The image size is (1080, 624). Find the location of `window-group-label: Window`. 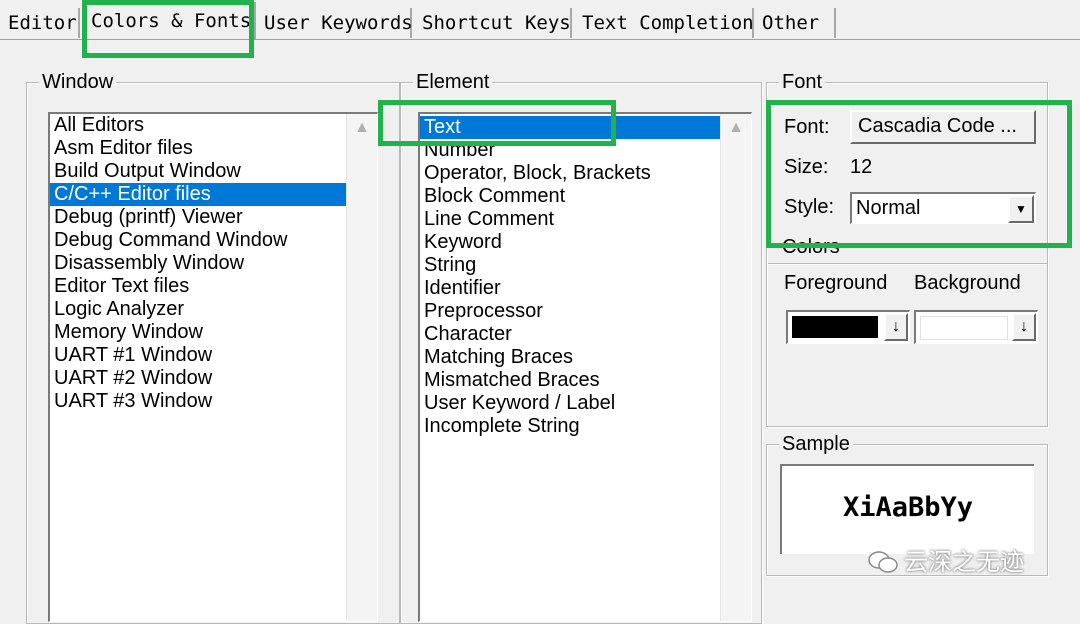

window-group-label: Window is located at coordinates (78, 82).